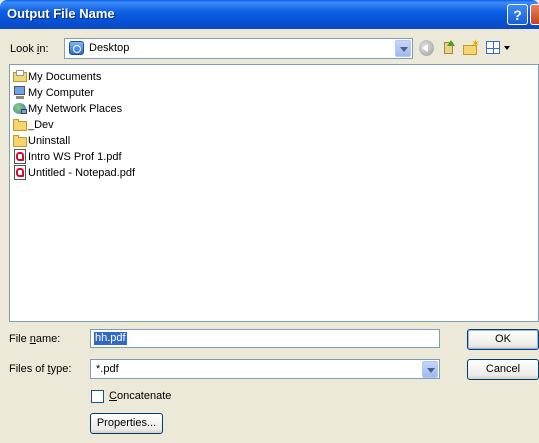 This screenshot has width=539, height=443. What do you see at coordinates (534, 14) in the screenshot?
I see `close-button` at bounding box center [534, 14].